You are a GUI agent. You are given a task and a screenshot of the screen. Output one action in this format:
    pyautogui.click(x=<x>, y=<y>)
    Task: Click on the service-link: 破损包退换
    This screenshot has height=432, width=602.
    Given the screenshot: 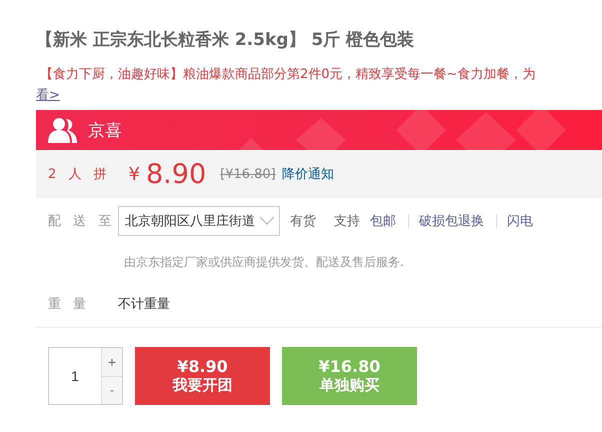 What is the action you would take?
    pyautogui.click(x=451, y=221)
    